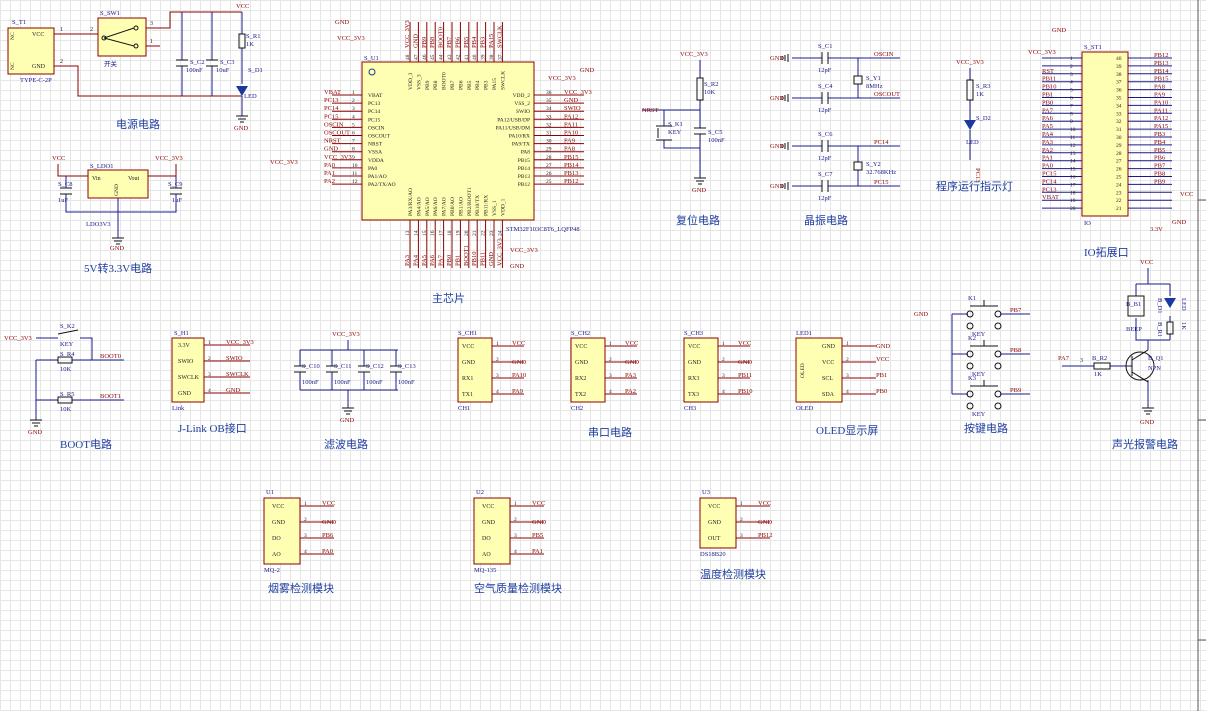 The width and height of the screenshot is (1206, 711). What do you see at coordinates (1048, 110) in the screenshot?
I see `io-pin-net: PA7` at bounding box center [1048, 110].